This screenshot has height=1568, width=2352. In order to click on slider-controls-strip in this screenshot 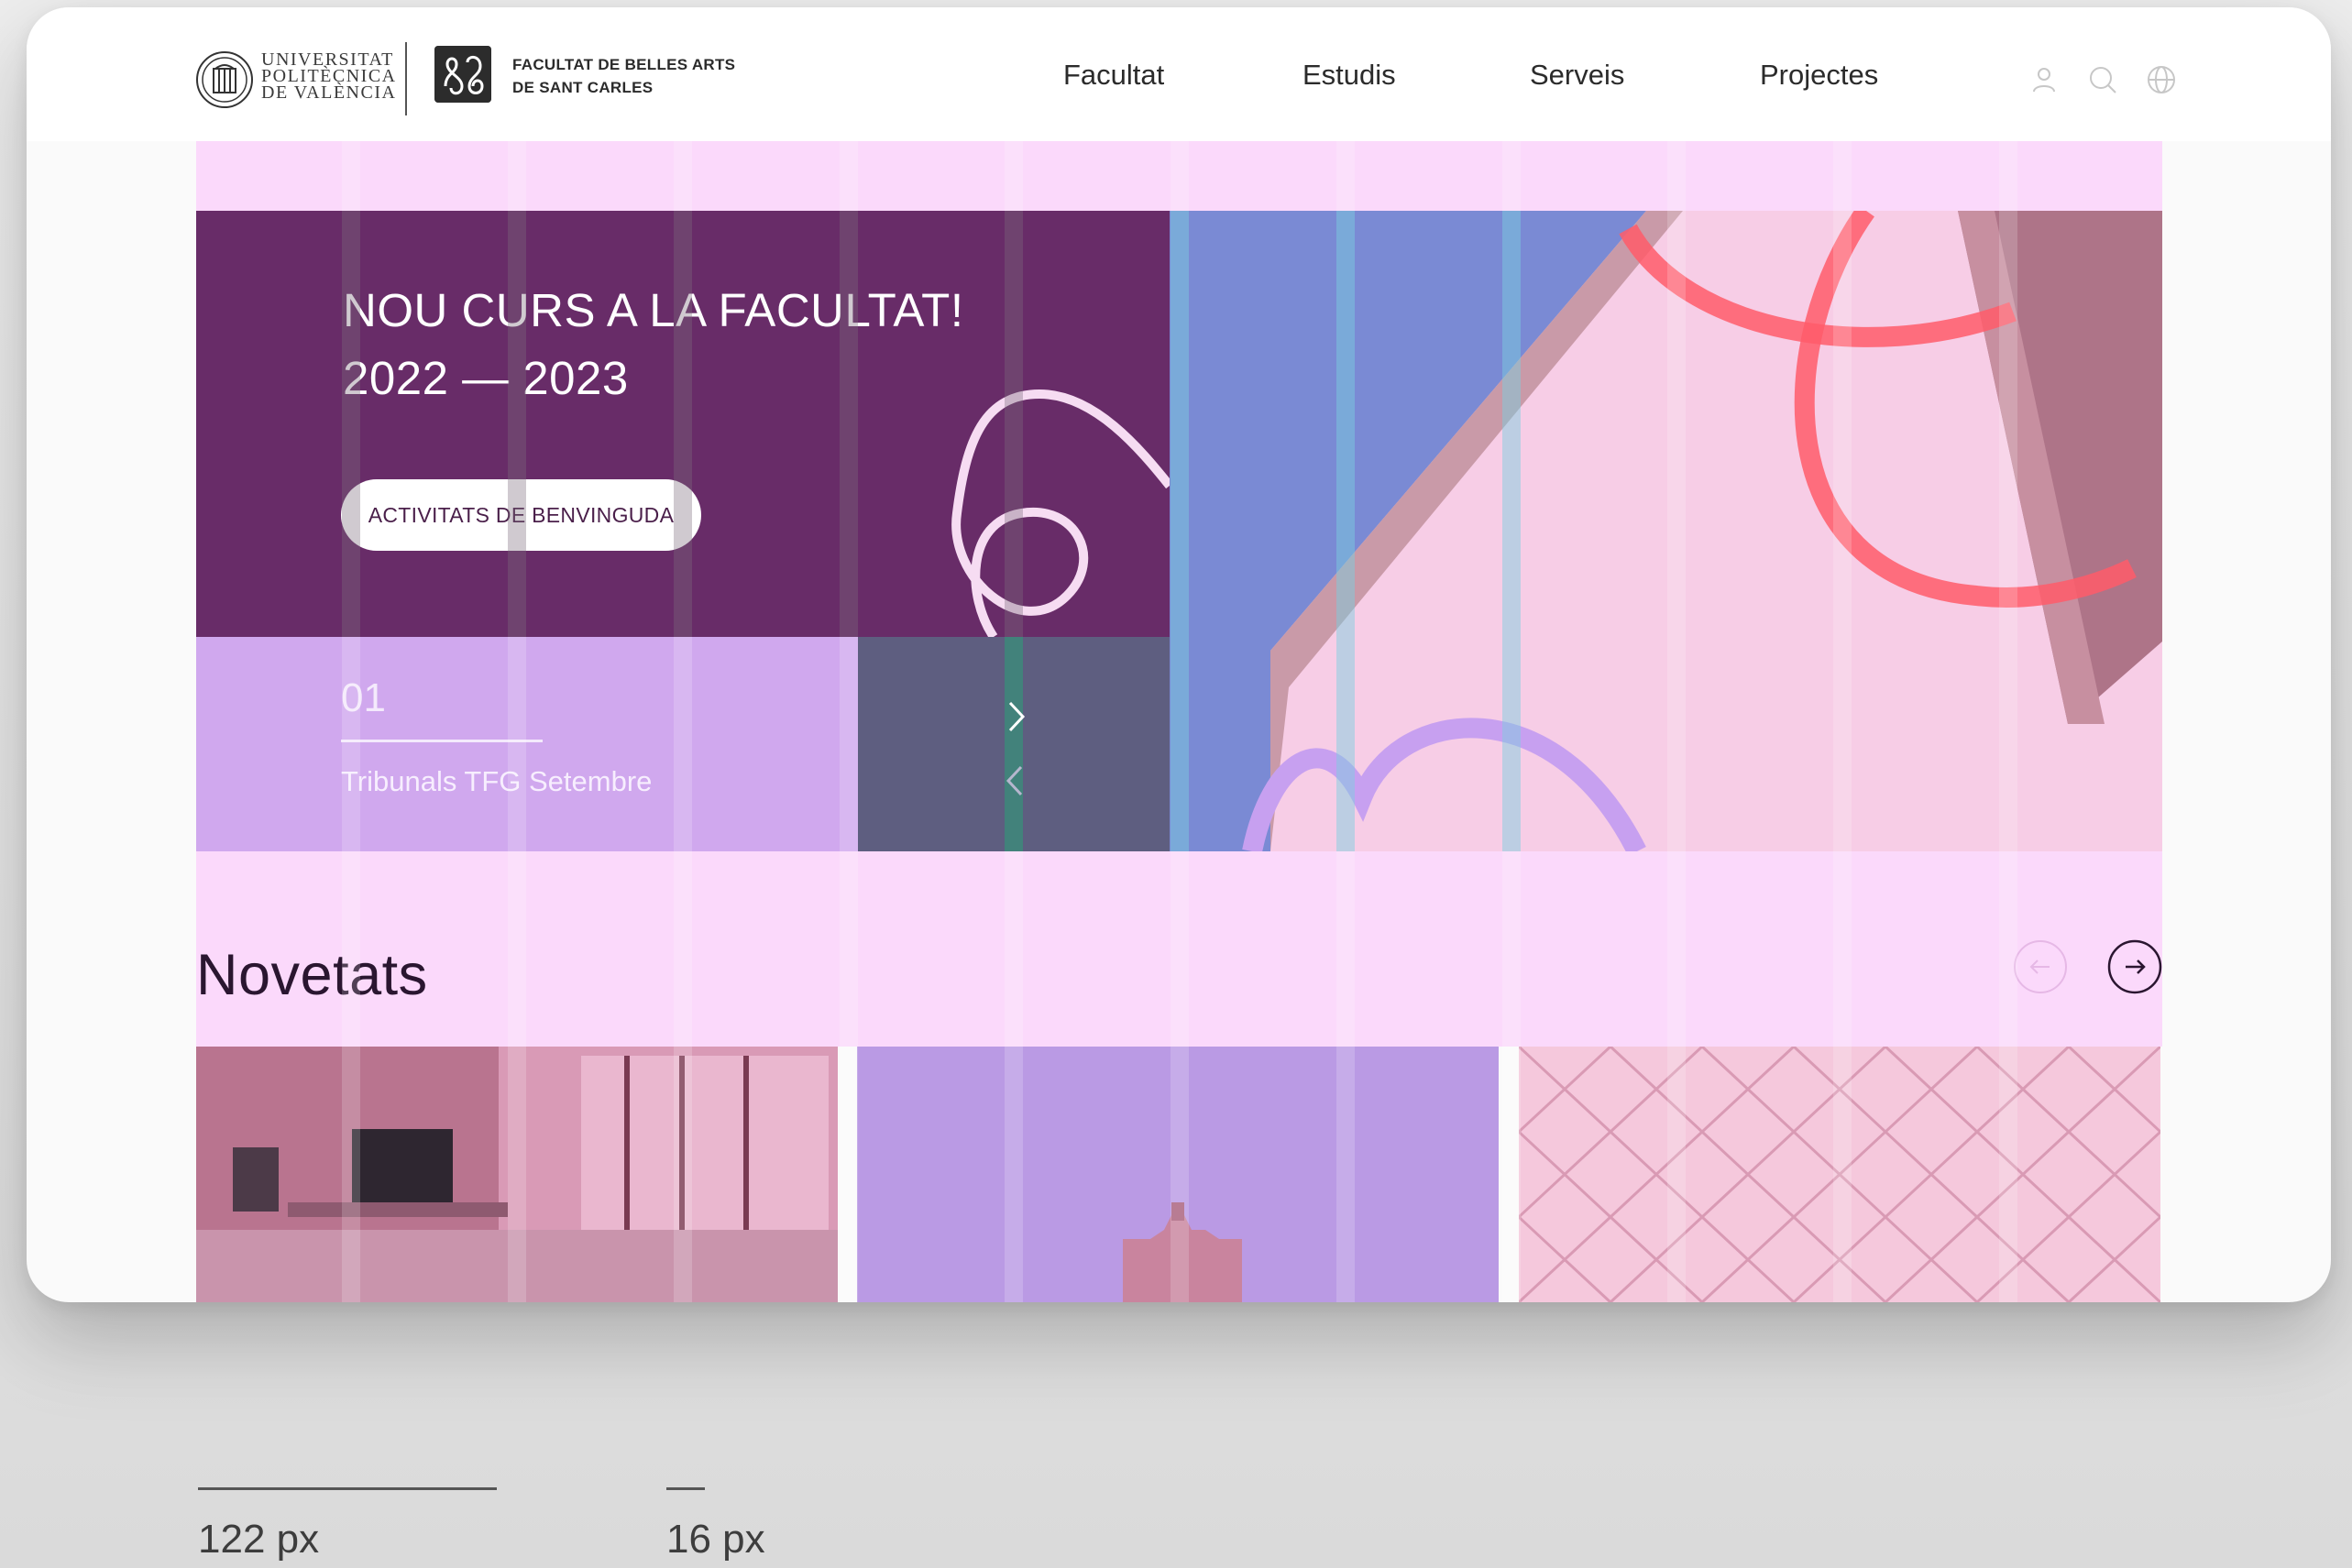, I will do `click(1014, 744)`.